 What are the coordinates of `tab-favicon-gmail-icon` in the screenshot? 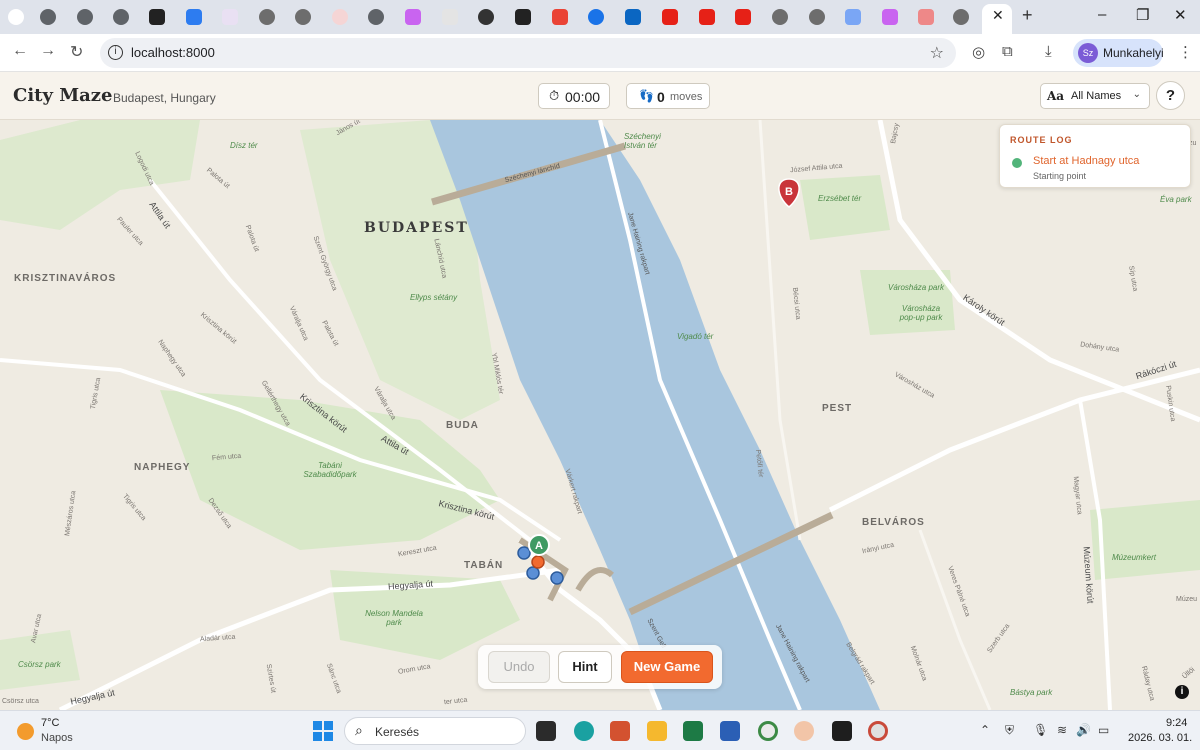 It's located at (560, 17).